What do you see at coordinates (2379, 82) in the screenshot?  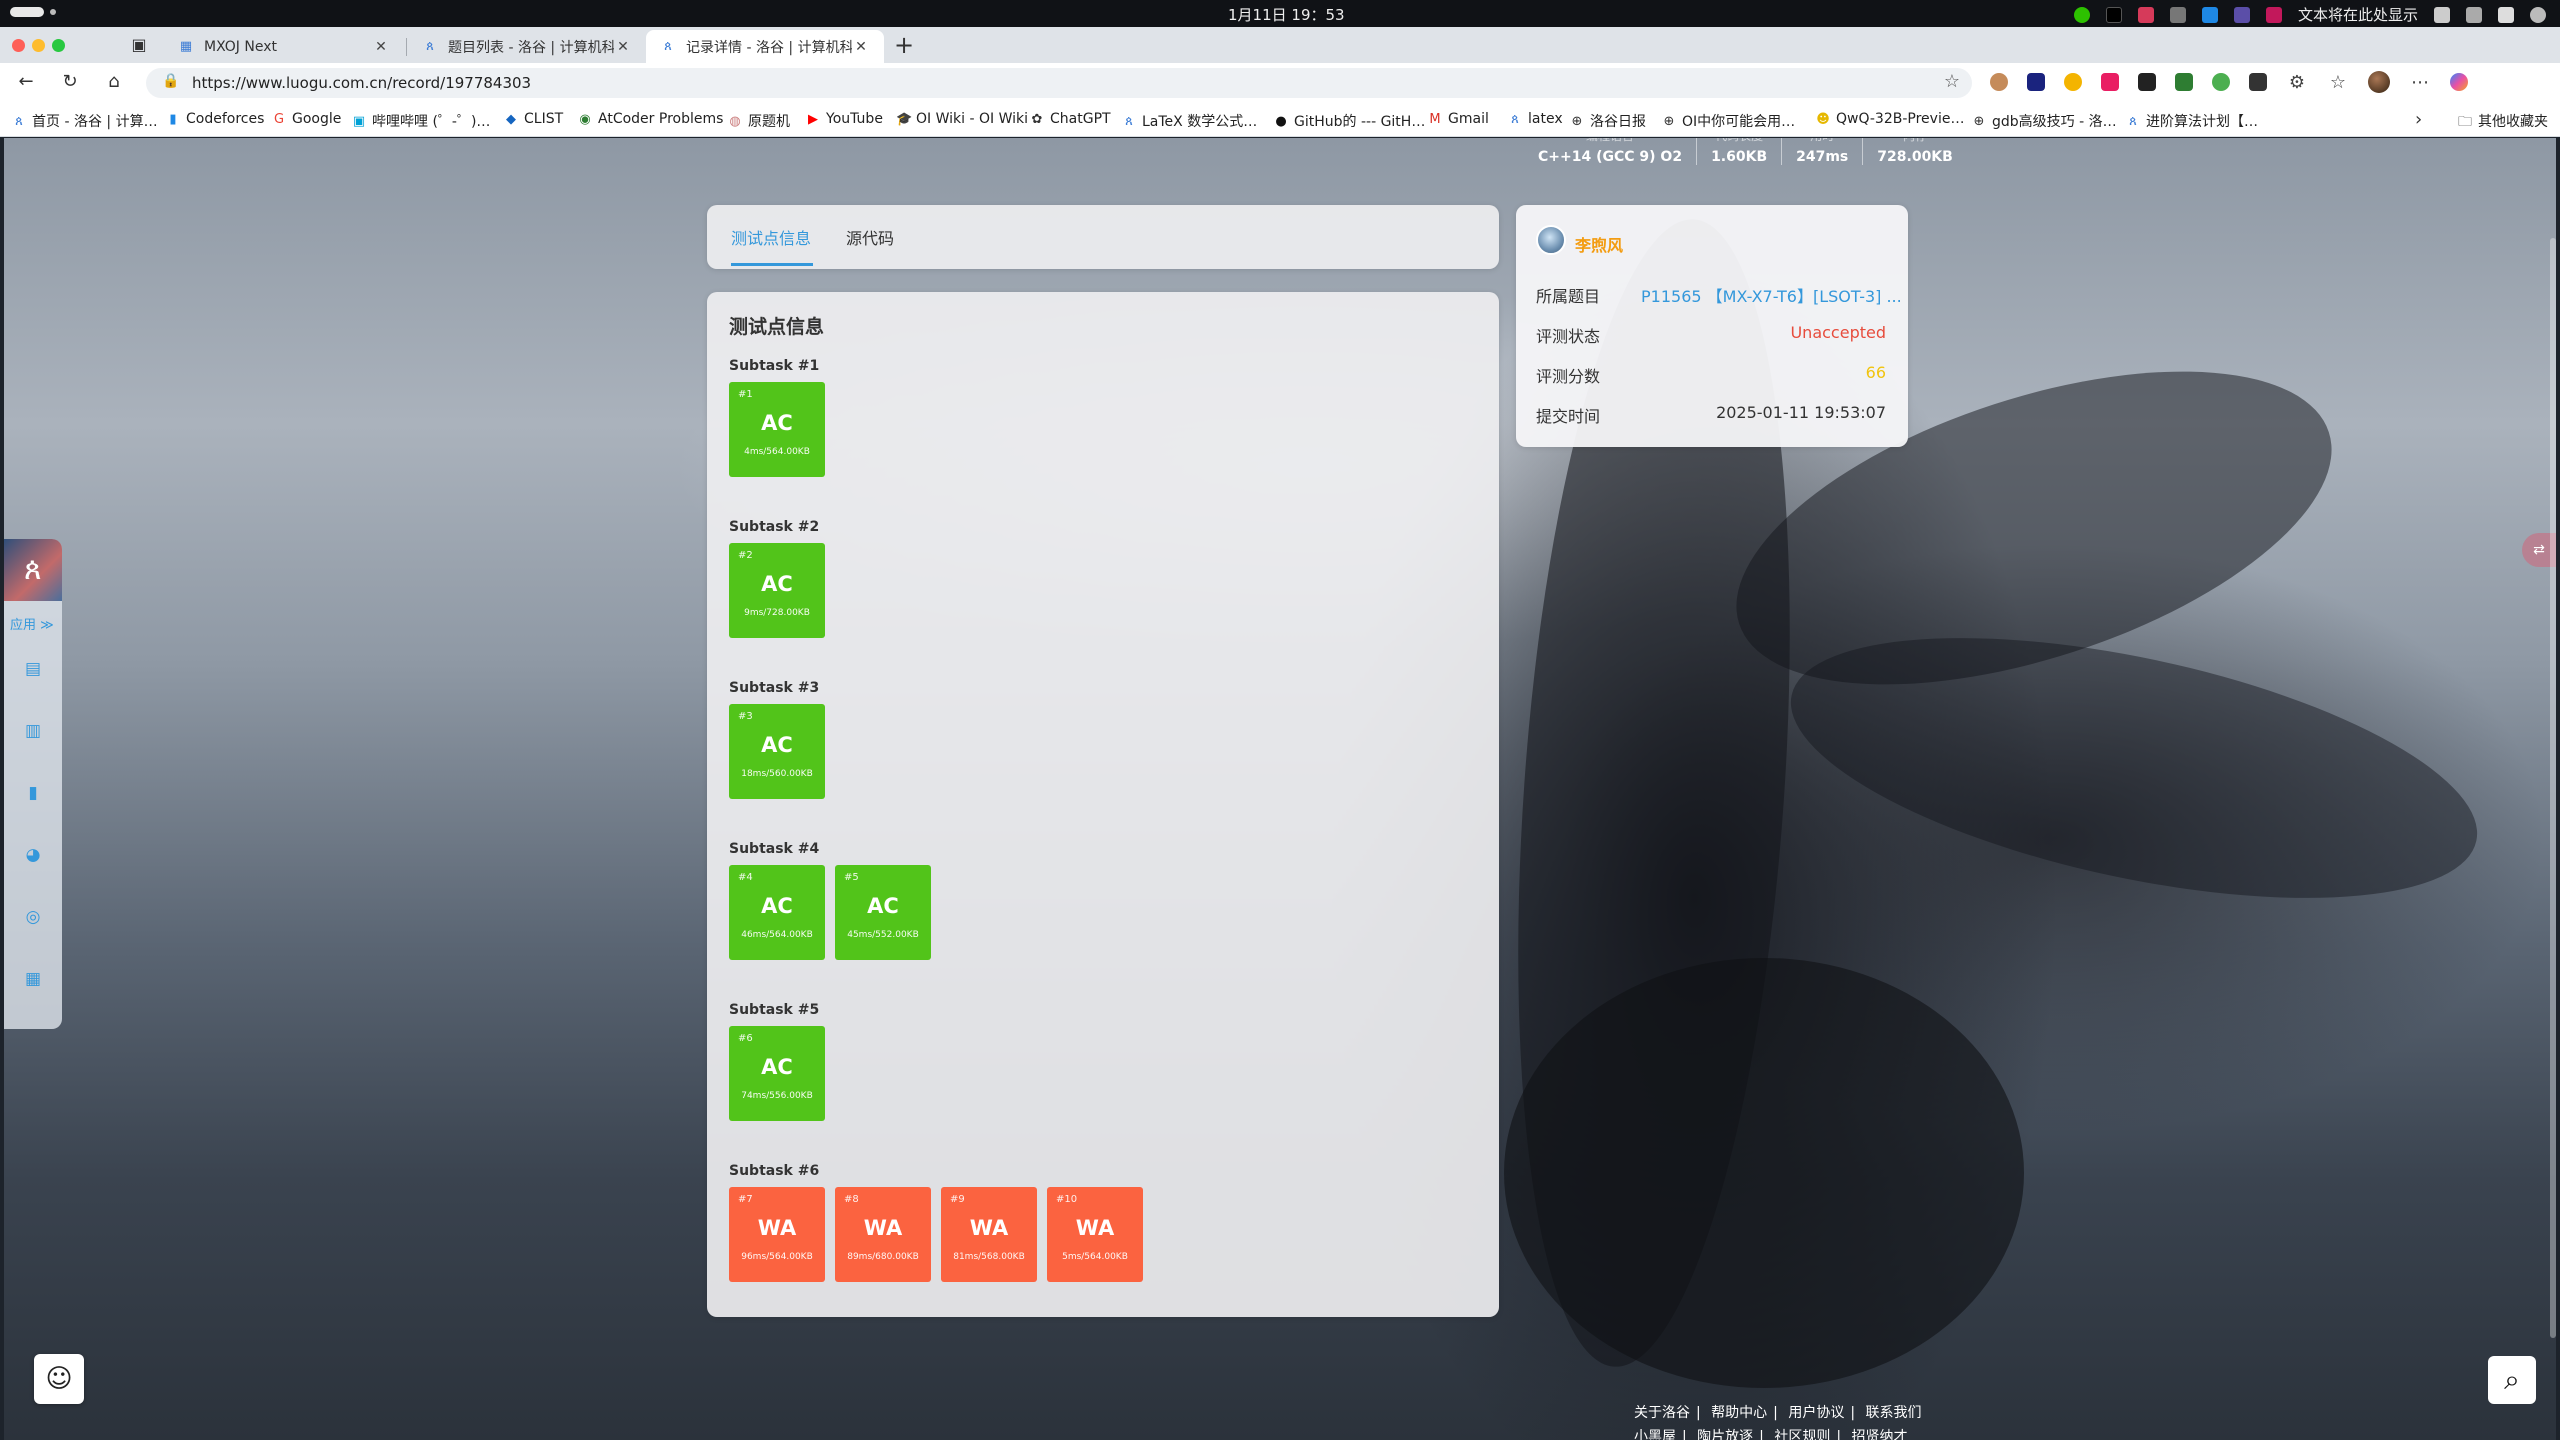 I see `profile-avatar` at bounding box center [2379, 82].